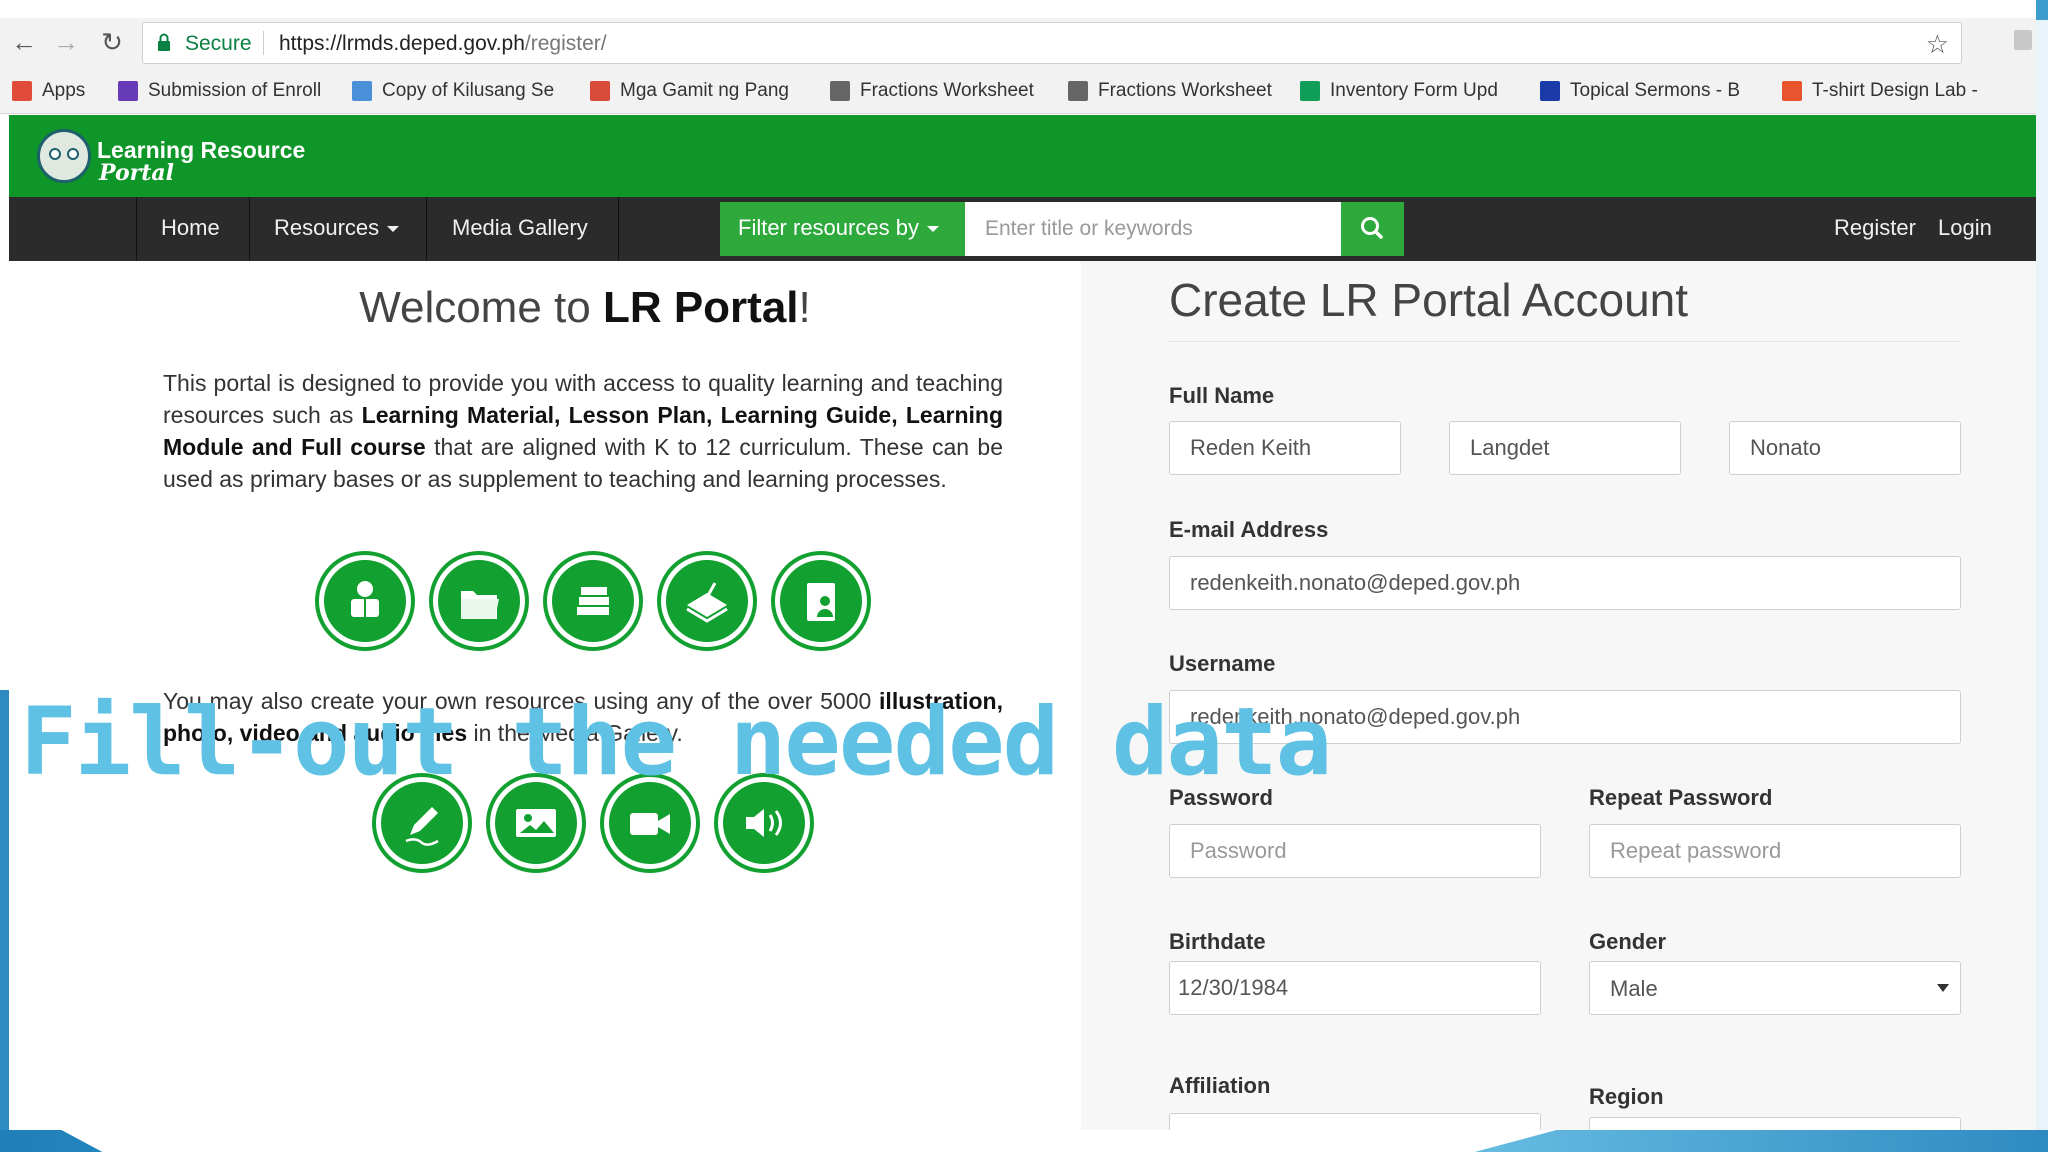 Image resolution: width=2048 pixels, height=1152 pixels. Describe the element at coordinates (2023, 40) in the screenshot. I see `extension-icon` at that location.